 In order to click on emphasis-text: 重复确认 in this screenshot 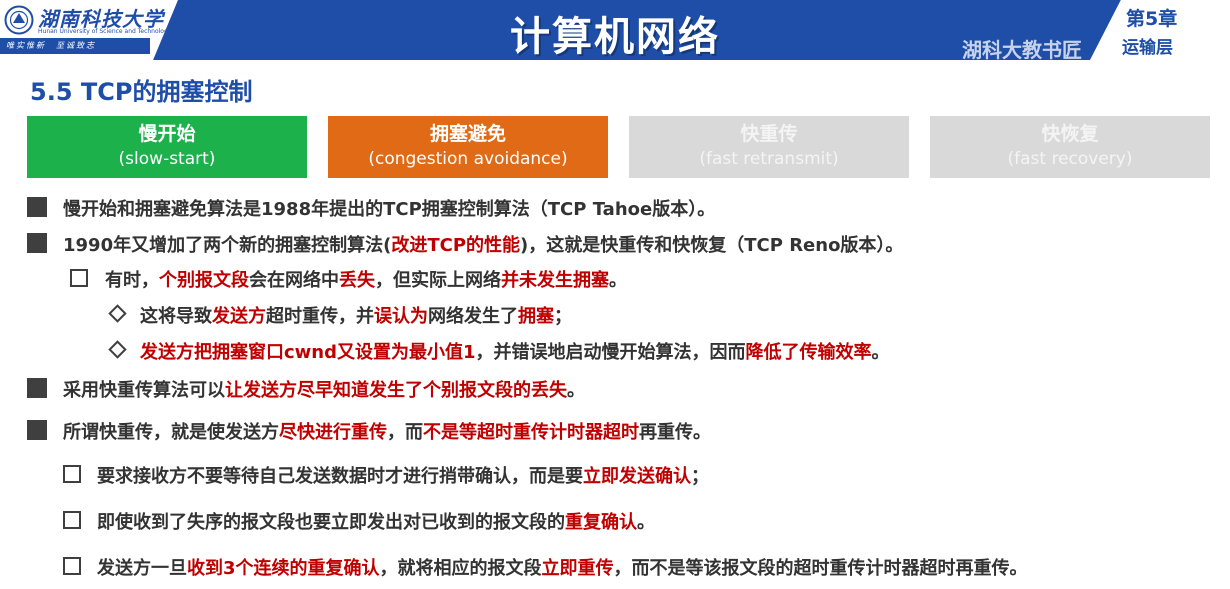, I will do `click(601, 522)`.